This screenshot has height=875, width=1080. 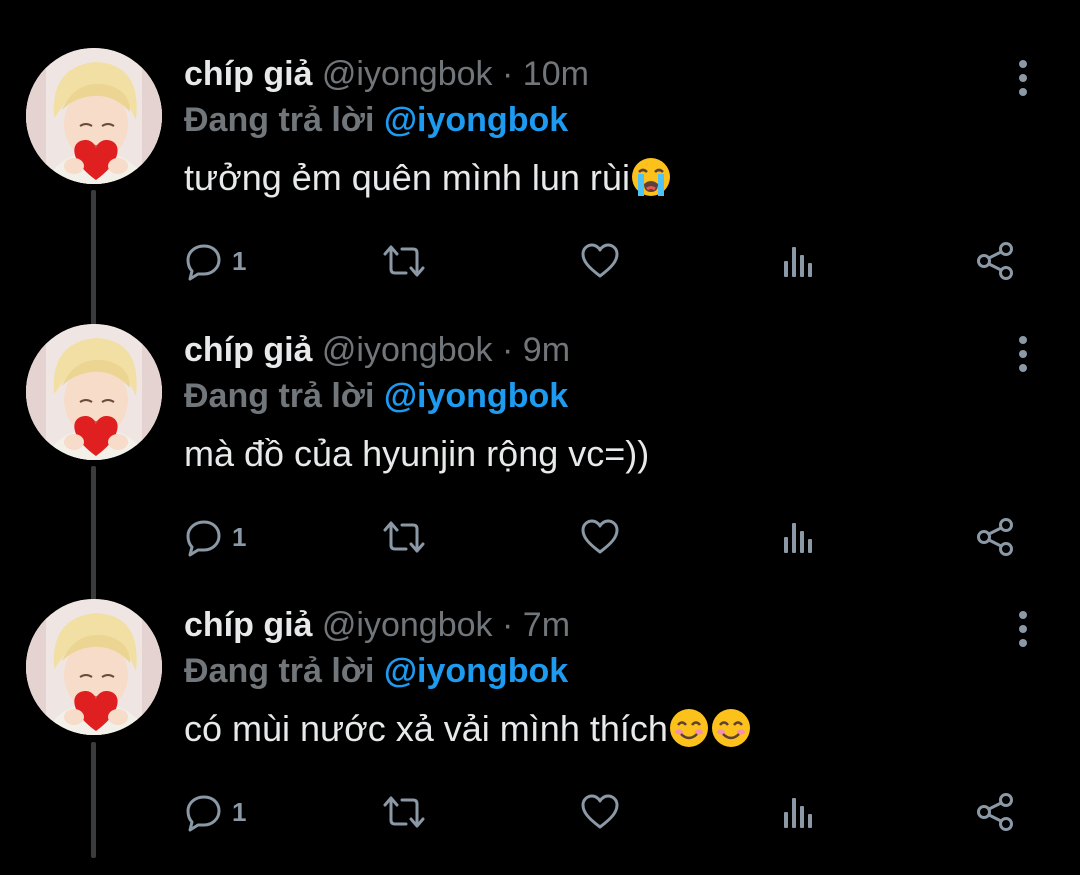 I want to click on tweet-text-content: có mùi nước xả vải mình thích, so click(x=426, y=728).